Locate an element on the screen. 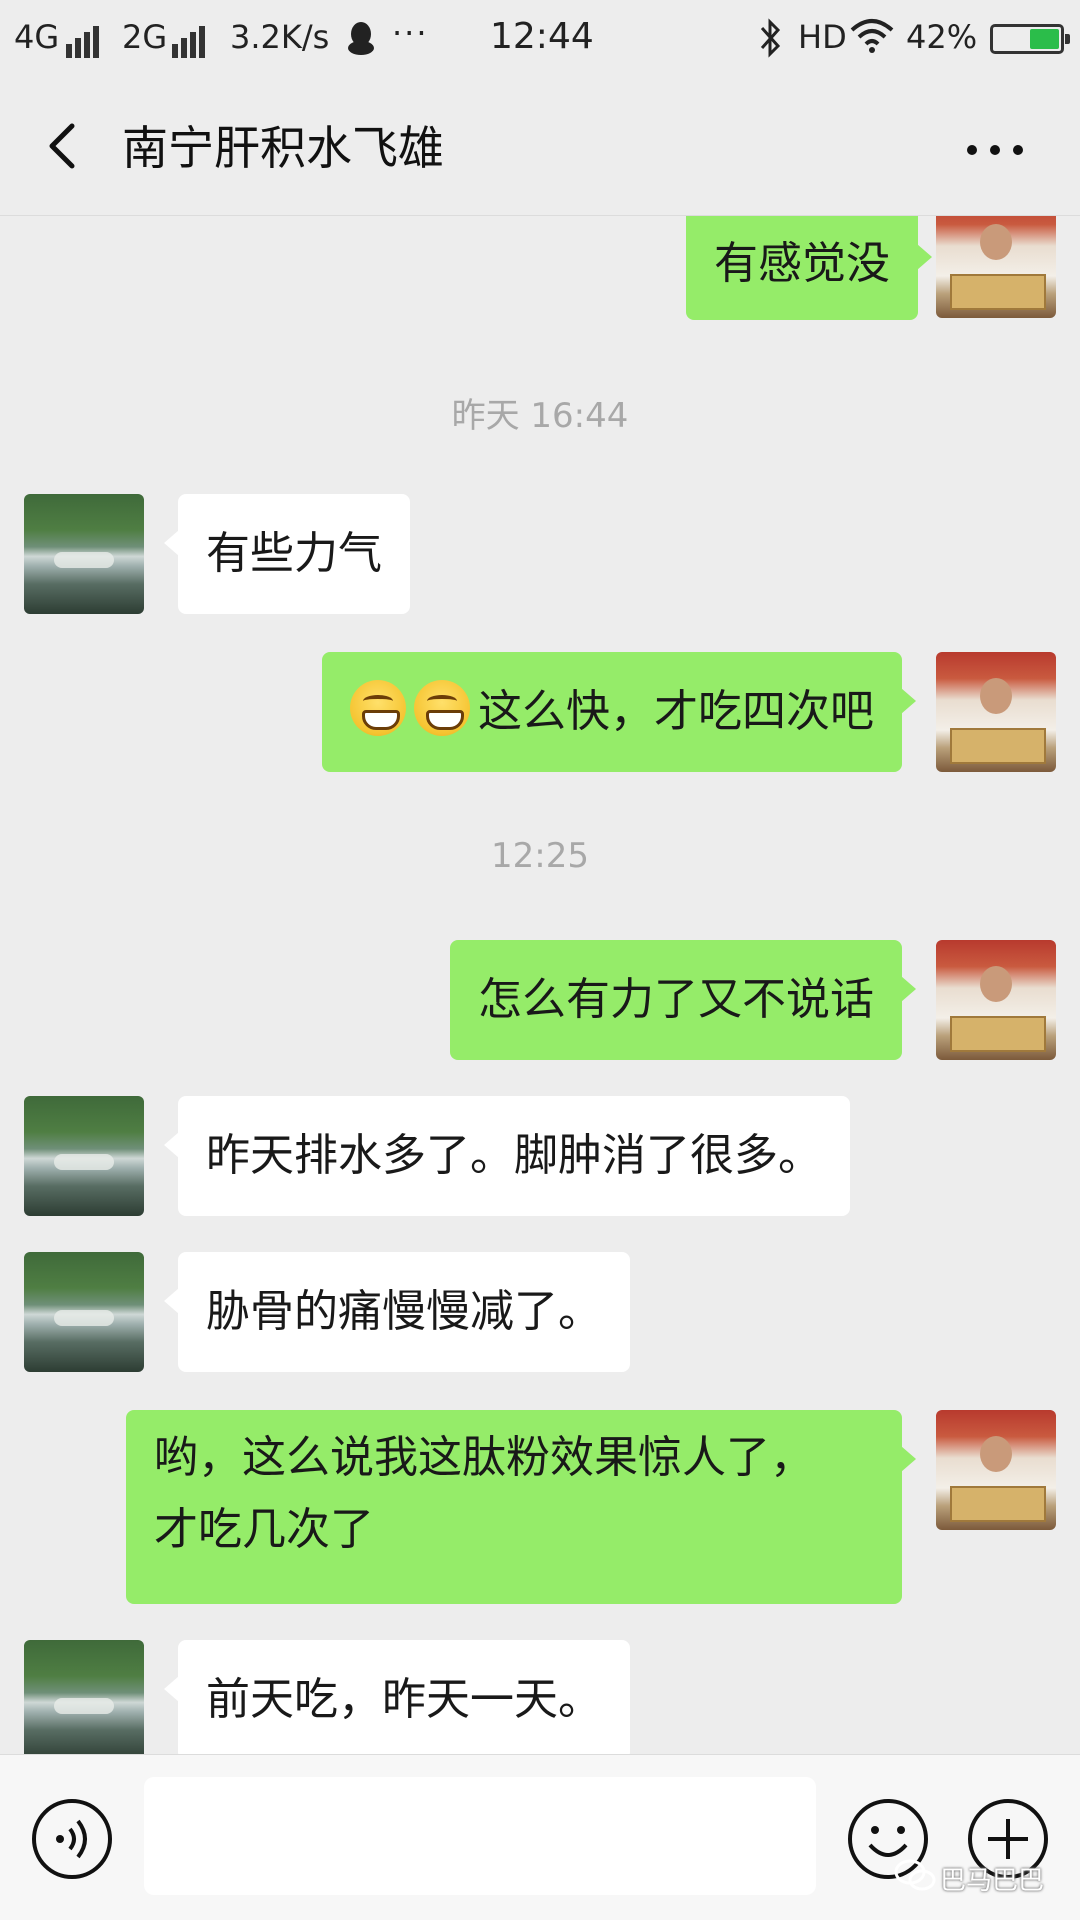  message-text: 胁骨的痛慢慢减了。 is located at coordinates (404, 1311).